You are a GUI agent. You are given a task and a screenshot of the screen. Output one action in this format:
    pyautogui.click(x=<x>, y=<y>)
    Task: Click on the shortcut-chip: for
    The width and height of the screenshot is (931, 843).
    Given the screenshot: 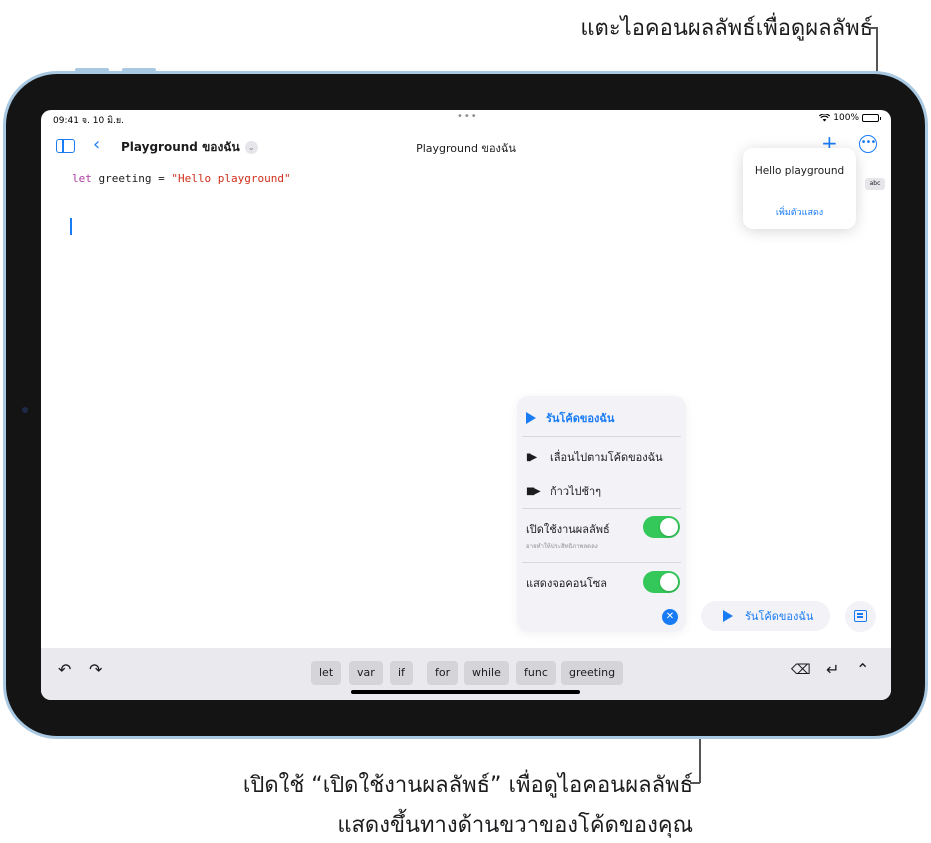 What is the action you would take?
    pyautogui.click(x=443, y=673)
    